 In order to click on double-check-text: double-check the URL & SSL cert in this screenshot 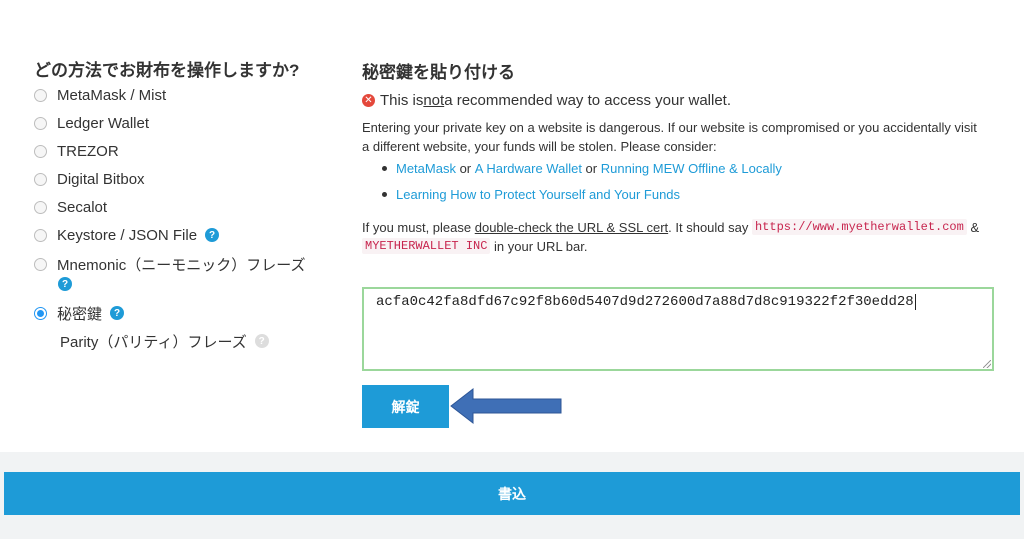, I will do `click(571, 227)`.